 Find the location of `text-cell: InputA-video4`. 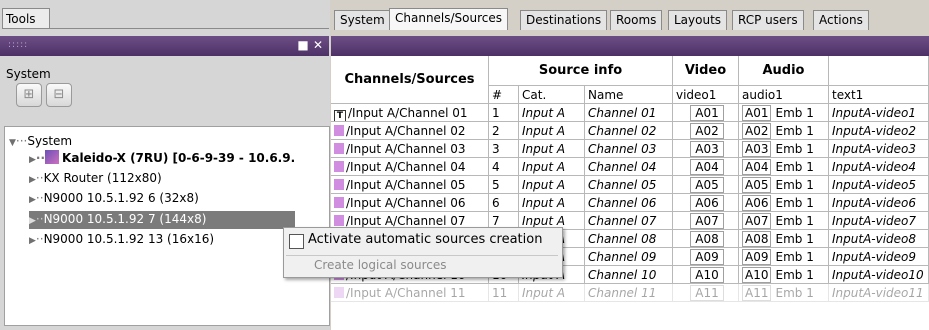

text-cell: InputA-video4 is located at coordinates (879, 167).